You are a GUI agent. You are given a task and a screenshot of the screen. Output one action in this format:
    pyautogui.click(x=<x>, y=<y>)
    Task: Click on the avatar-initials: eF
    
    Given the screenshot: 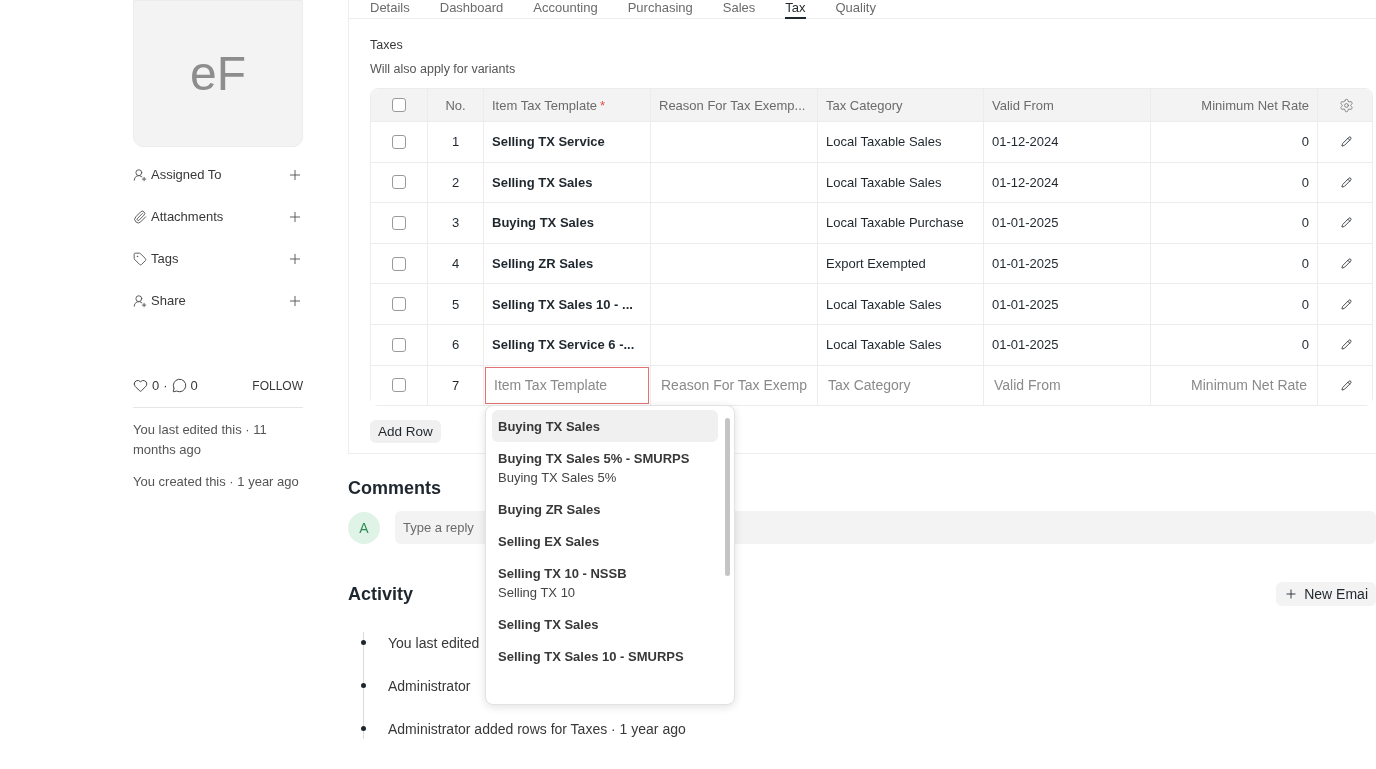 What is the action you would take?
    pyautogui.click(x=218, y=73)
    